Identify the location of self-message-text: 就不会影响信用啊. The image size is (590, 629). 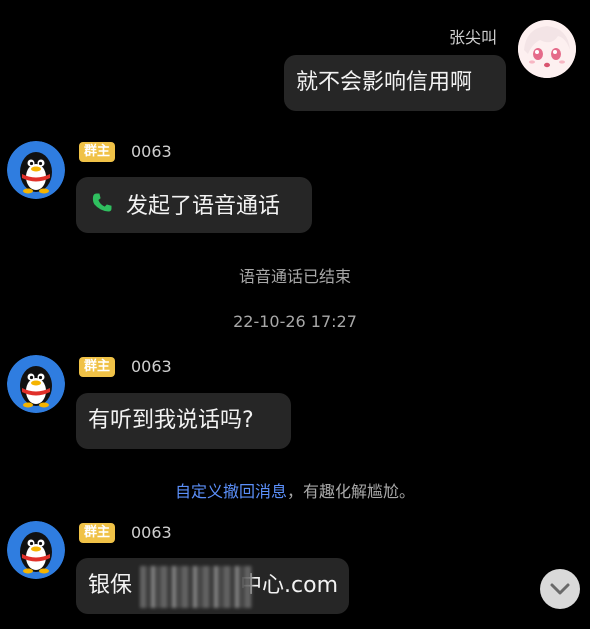
(384, 82).